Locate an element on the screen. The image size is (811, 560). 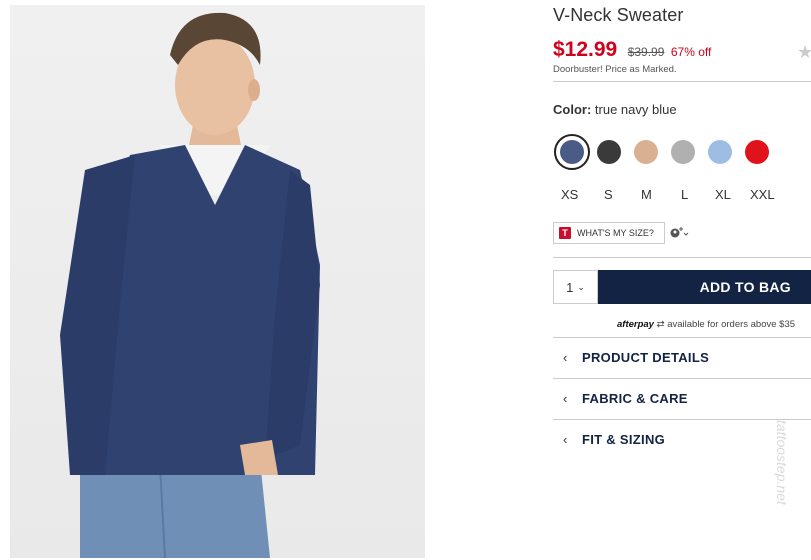
quantity-value: 1 is located at coordinates (570, 287).